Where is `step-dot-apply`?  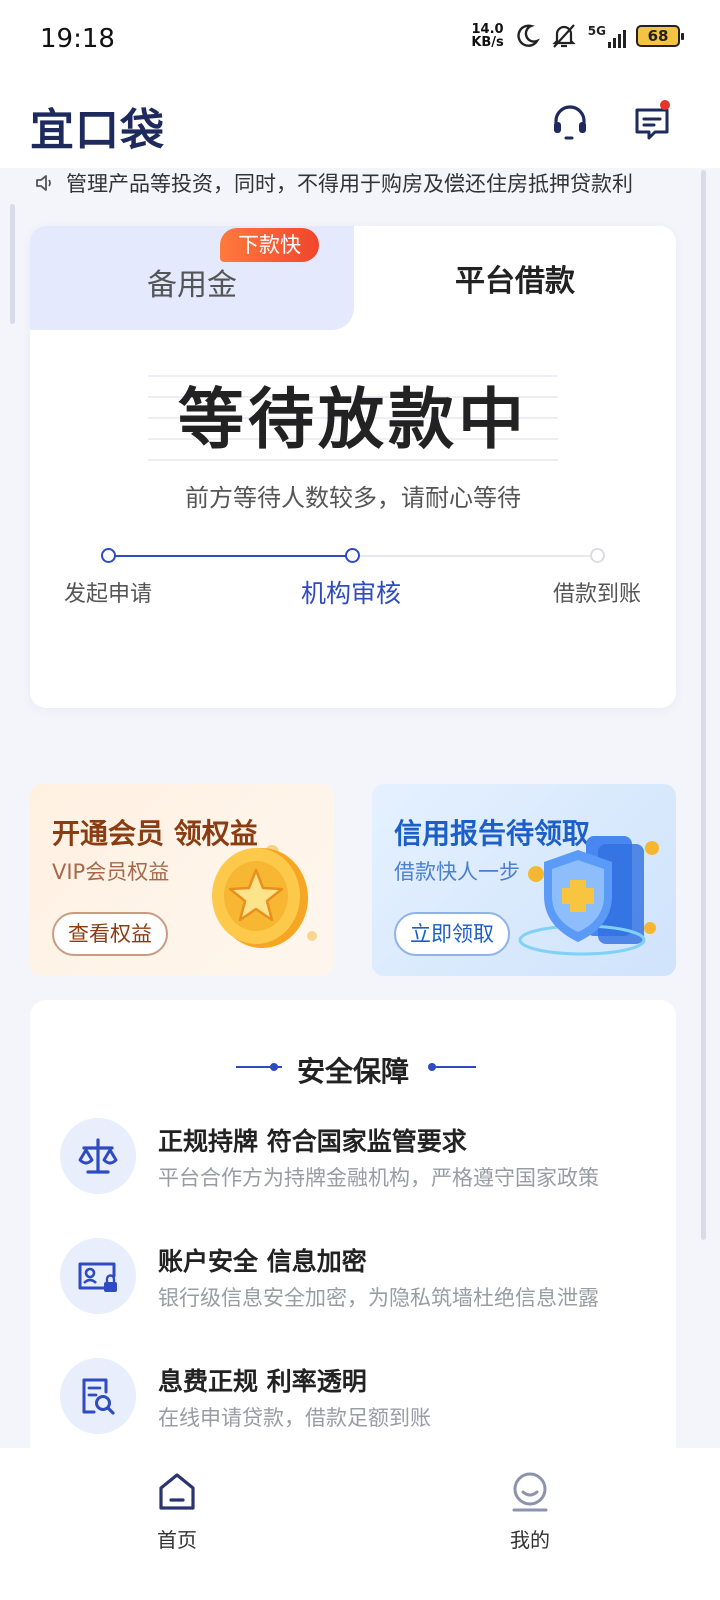 step-dot-apply is located at coordinates (108, 555).